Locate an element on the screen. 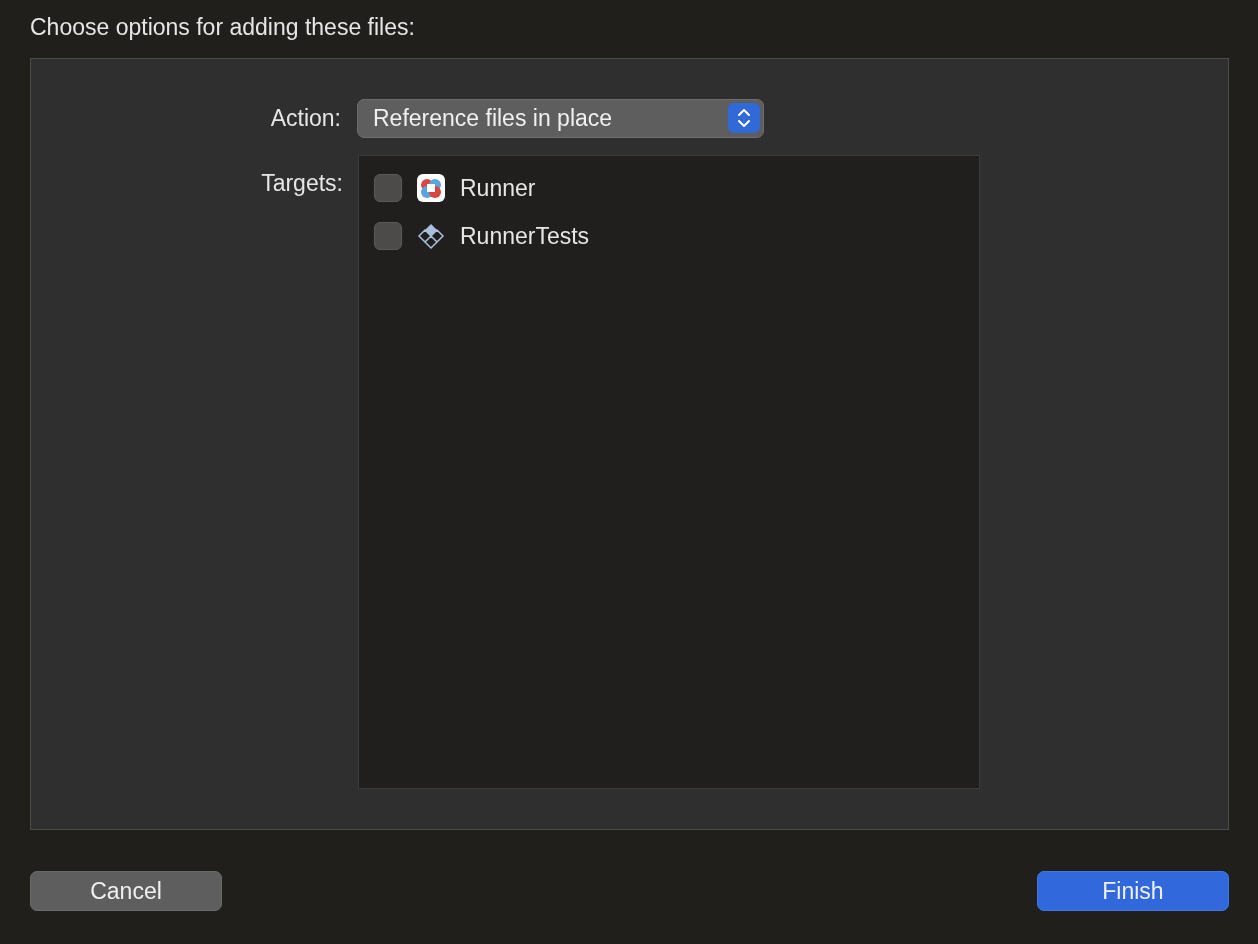  action-popup: Reference files in place is located at coordinates (560, 118).